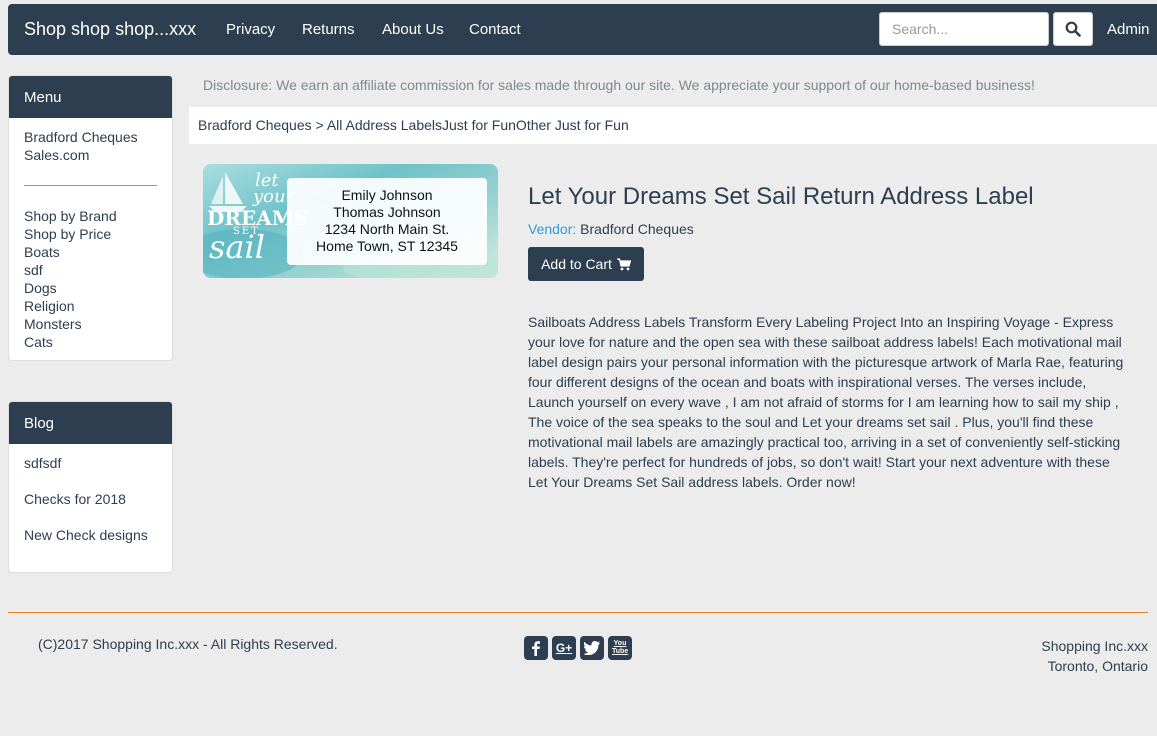 This screenshot has height=736, width=1157. I want to click on vendor-label: Vendor:, so click(552, 229).